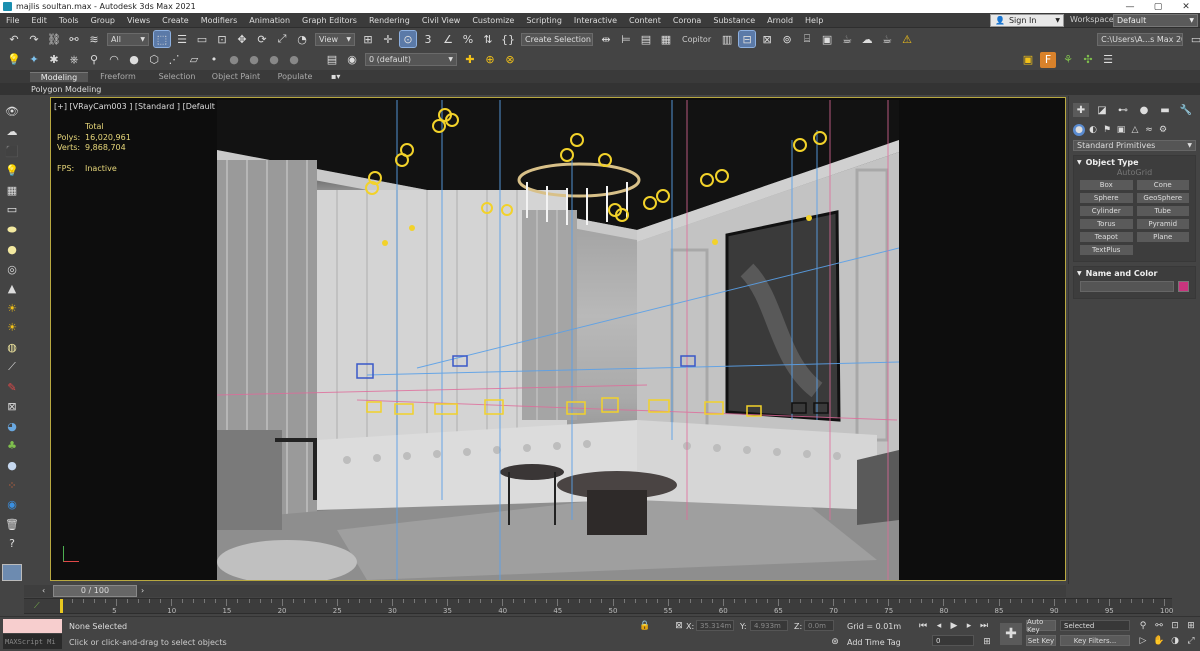  Describe the element at coordinates (175, 20) in the screenshot. I see `menu-create: Create` at that location.